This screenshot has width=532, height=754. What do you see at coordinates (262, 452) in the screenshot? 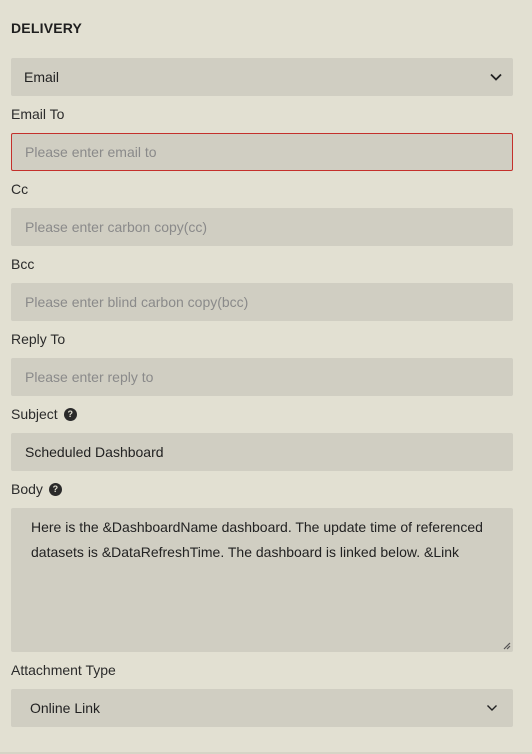
I see `subject-input: Scheduled Dashboard` at bounding box center [262, 452].